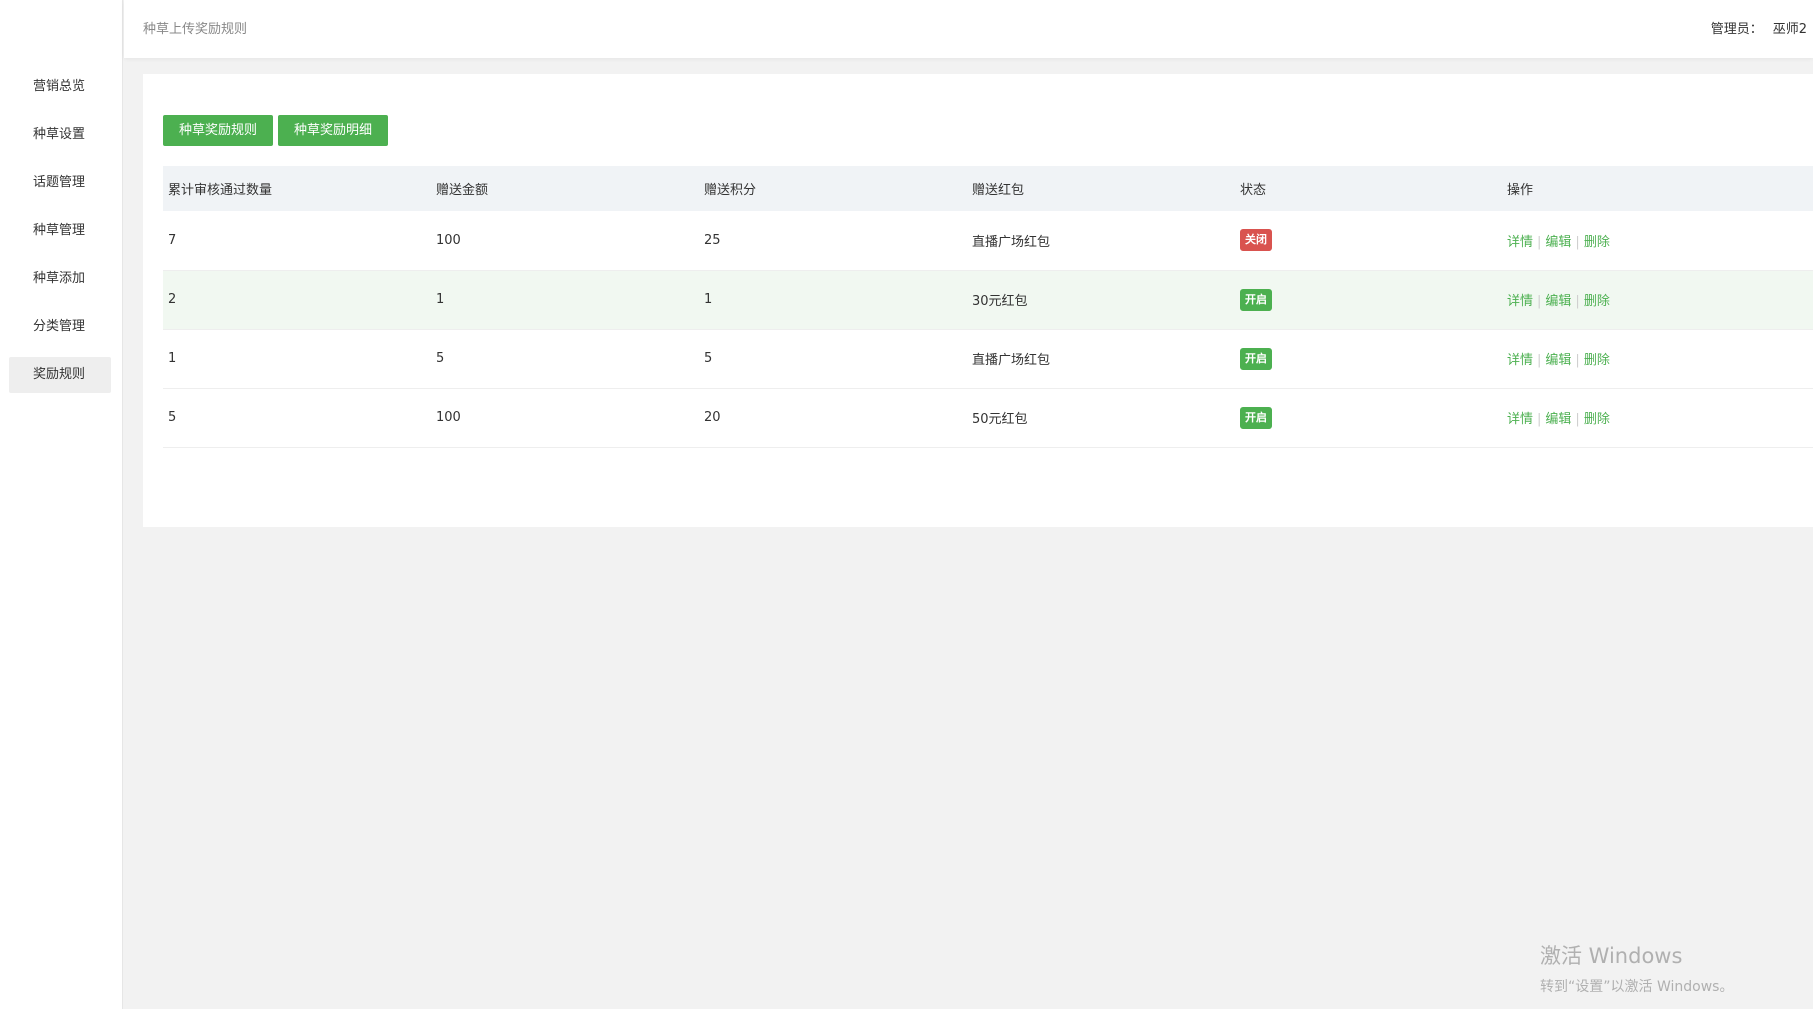 The height and width of the screenshot is (1009, 1813). I want to click on table-row: 5 100 20 50元红包 开启 详情 | 编辑 | 删除, so click(988, 417).